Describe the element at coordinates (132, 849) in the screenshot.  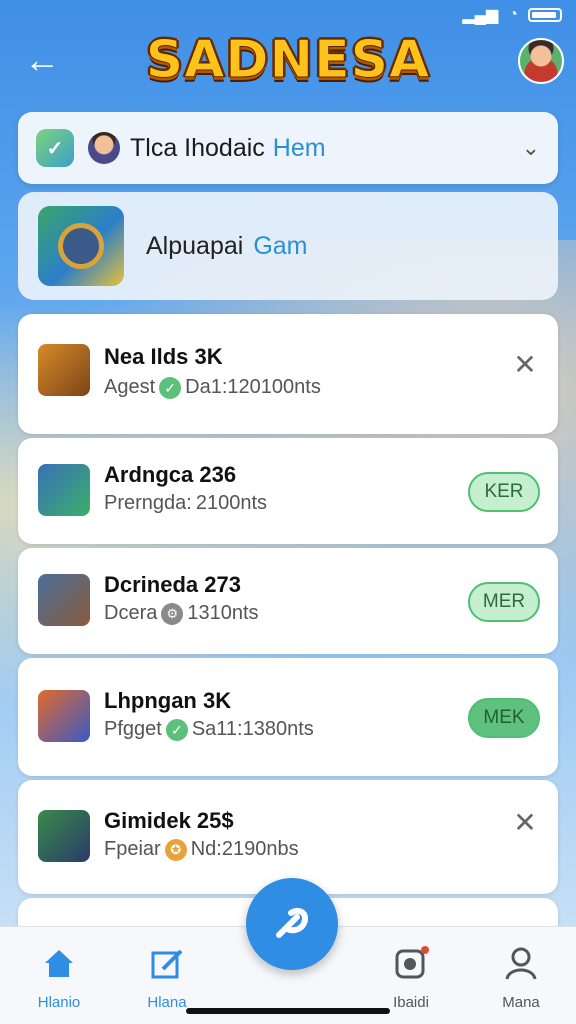
I see `item-sub-prefix: Fpeiar` at that location.